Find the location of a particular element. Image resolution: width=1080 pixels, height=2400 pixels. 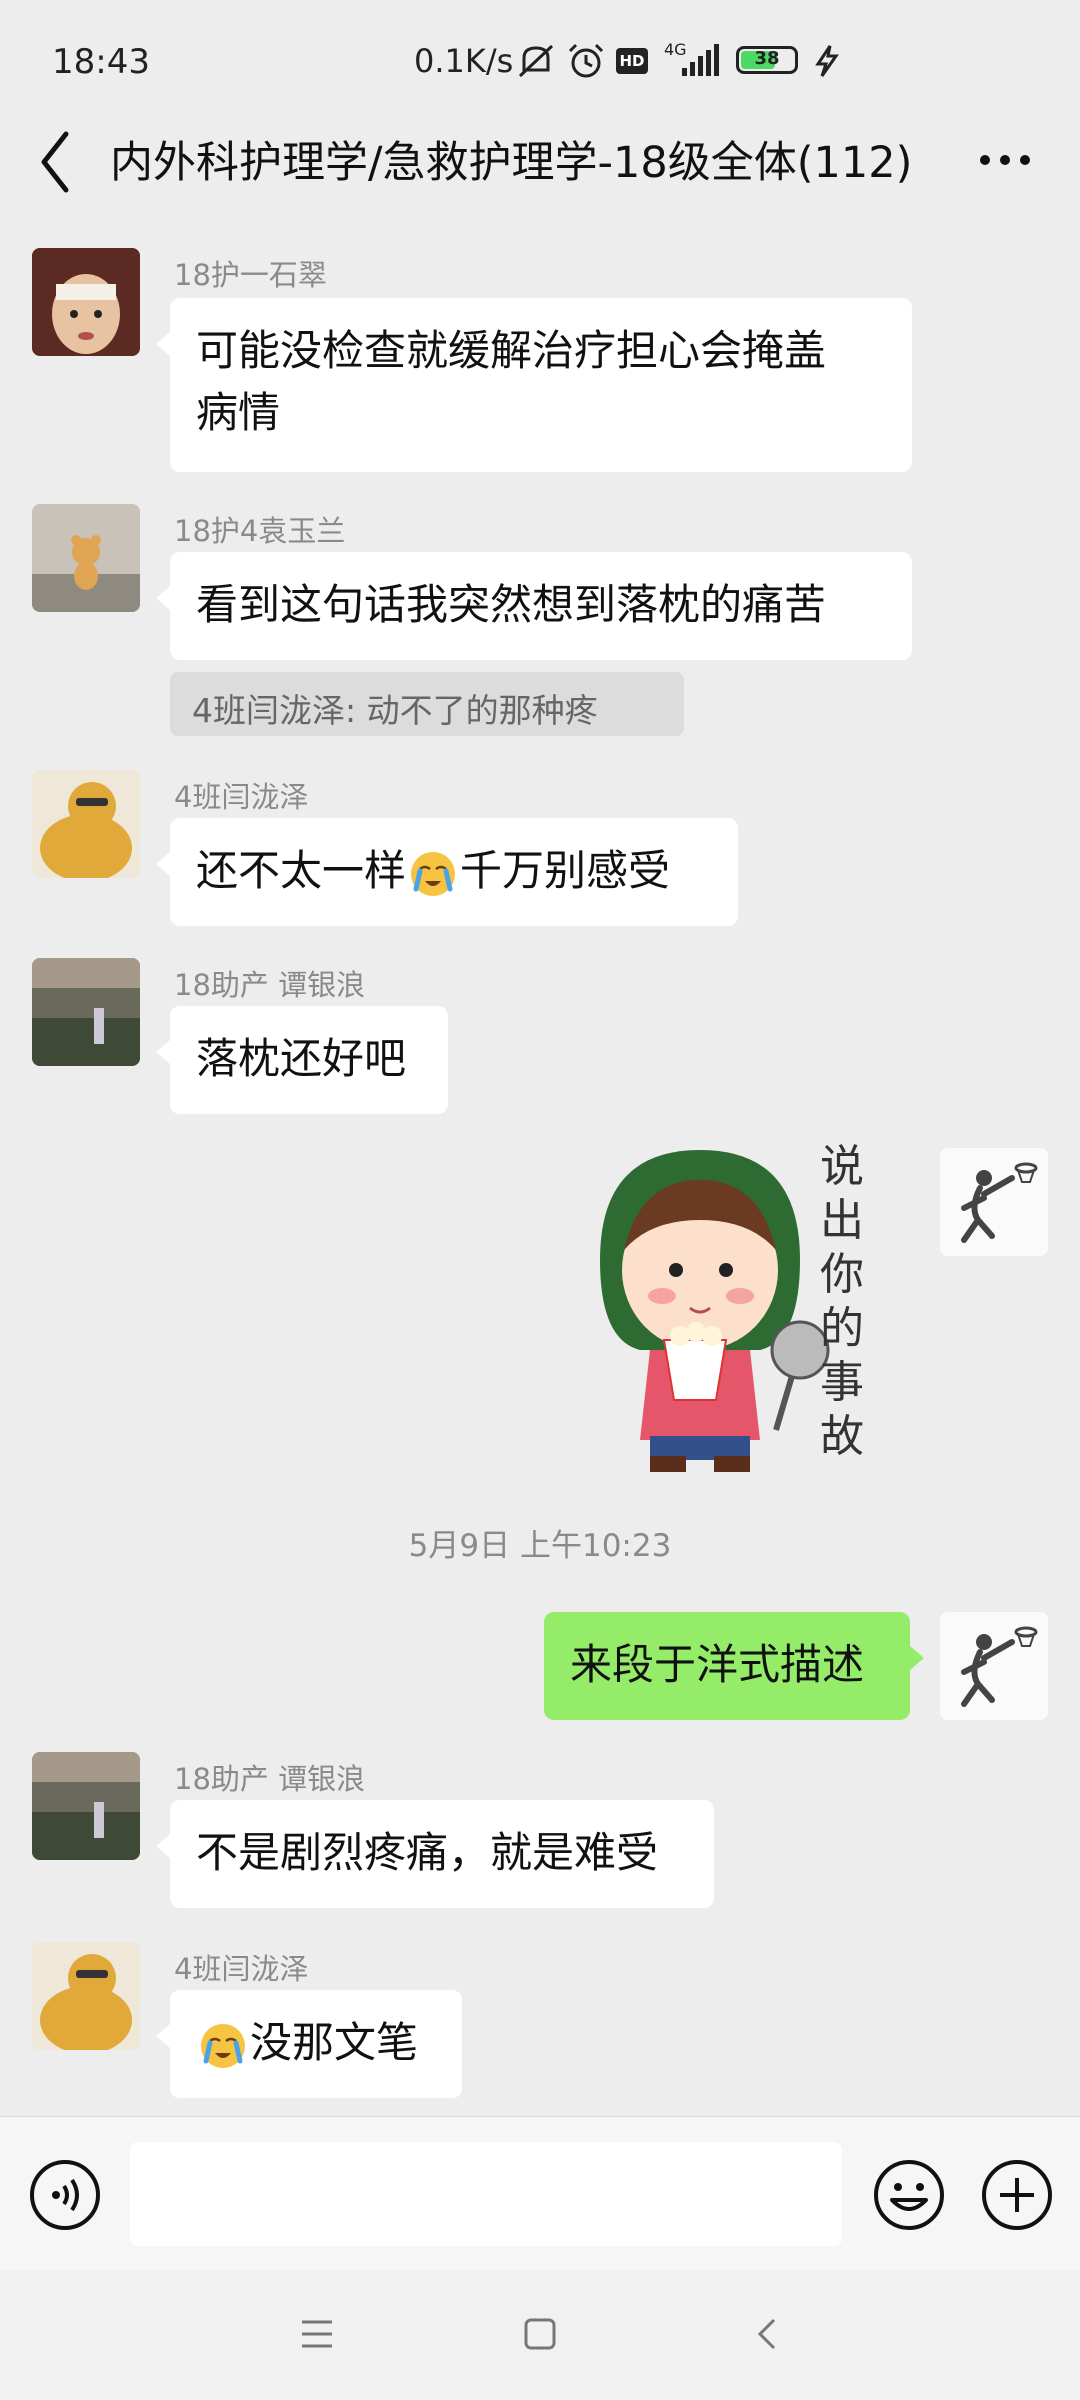

quoted-reply: 4班闫泷泽: 动不了的那种疼 is located at coordinates (427, 704).